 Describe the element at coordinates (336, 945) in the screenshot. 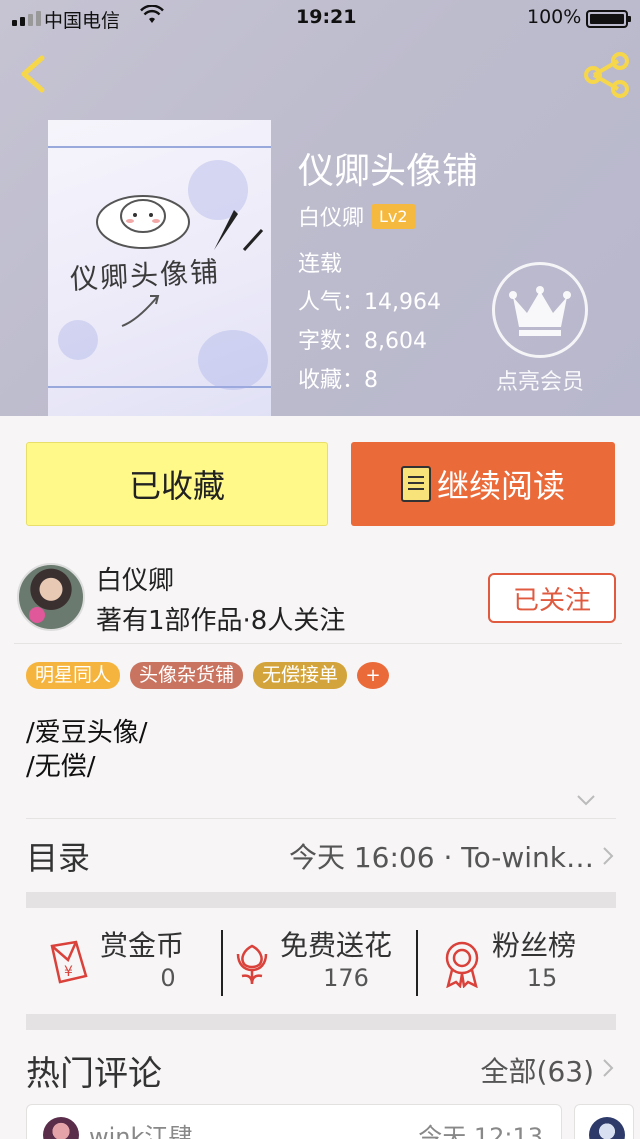

I see `send-flower-label: 免费送花` at that location.